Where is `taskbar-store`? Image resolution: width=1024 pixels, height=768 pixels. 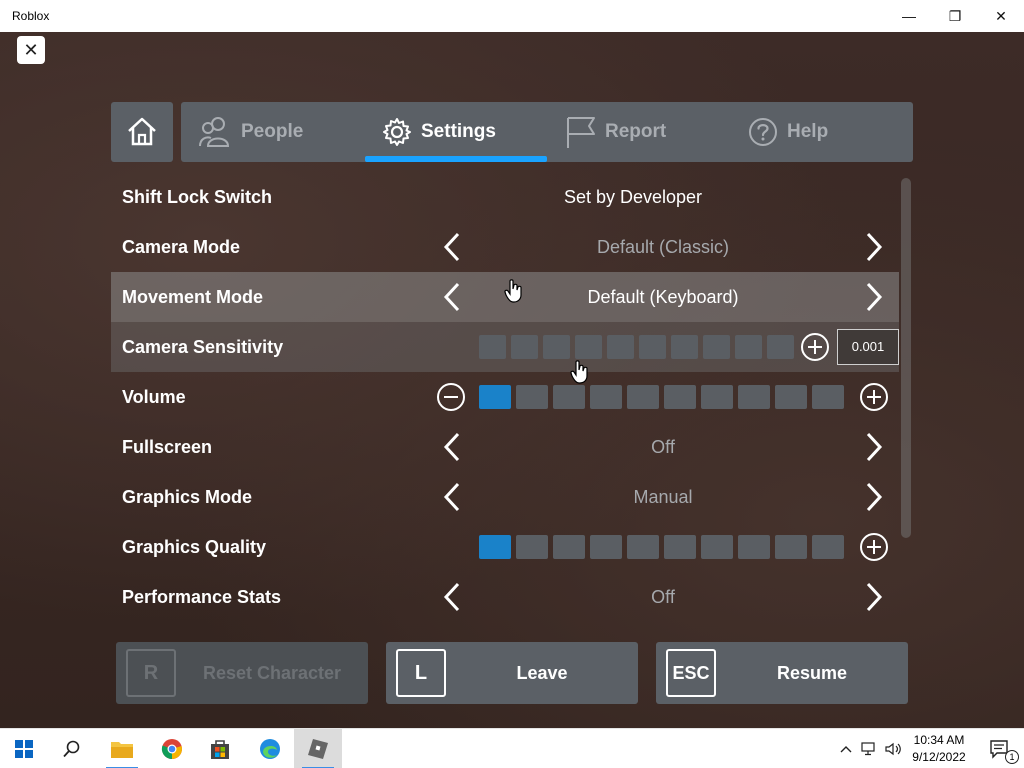
taskbar-store is located at coordinates (220, 748).